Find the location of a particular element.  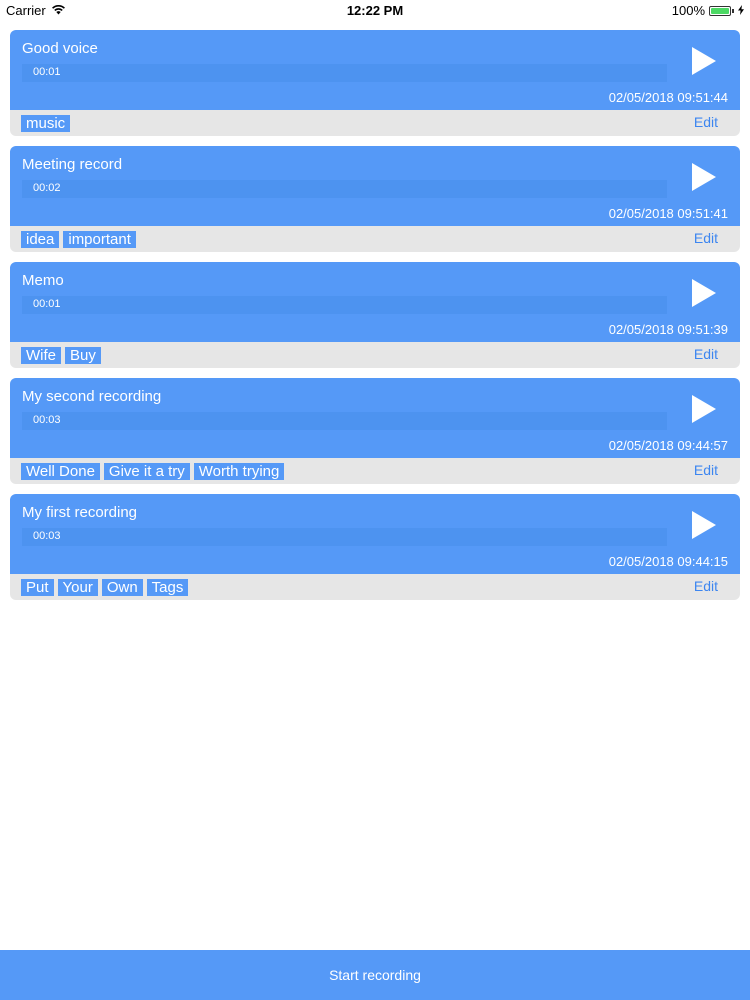

recording-card: Meeting record 00:02 02/05/2018 09:51:41 is located at coordinates (375, 186).